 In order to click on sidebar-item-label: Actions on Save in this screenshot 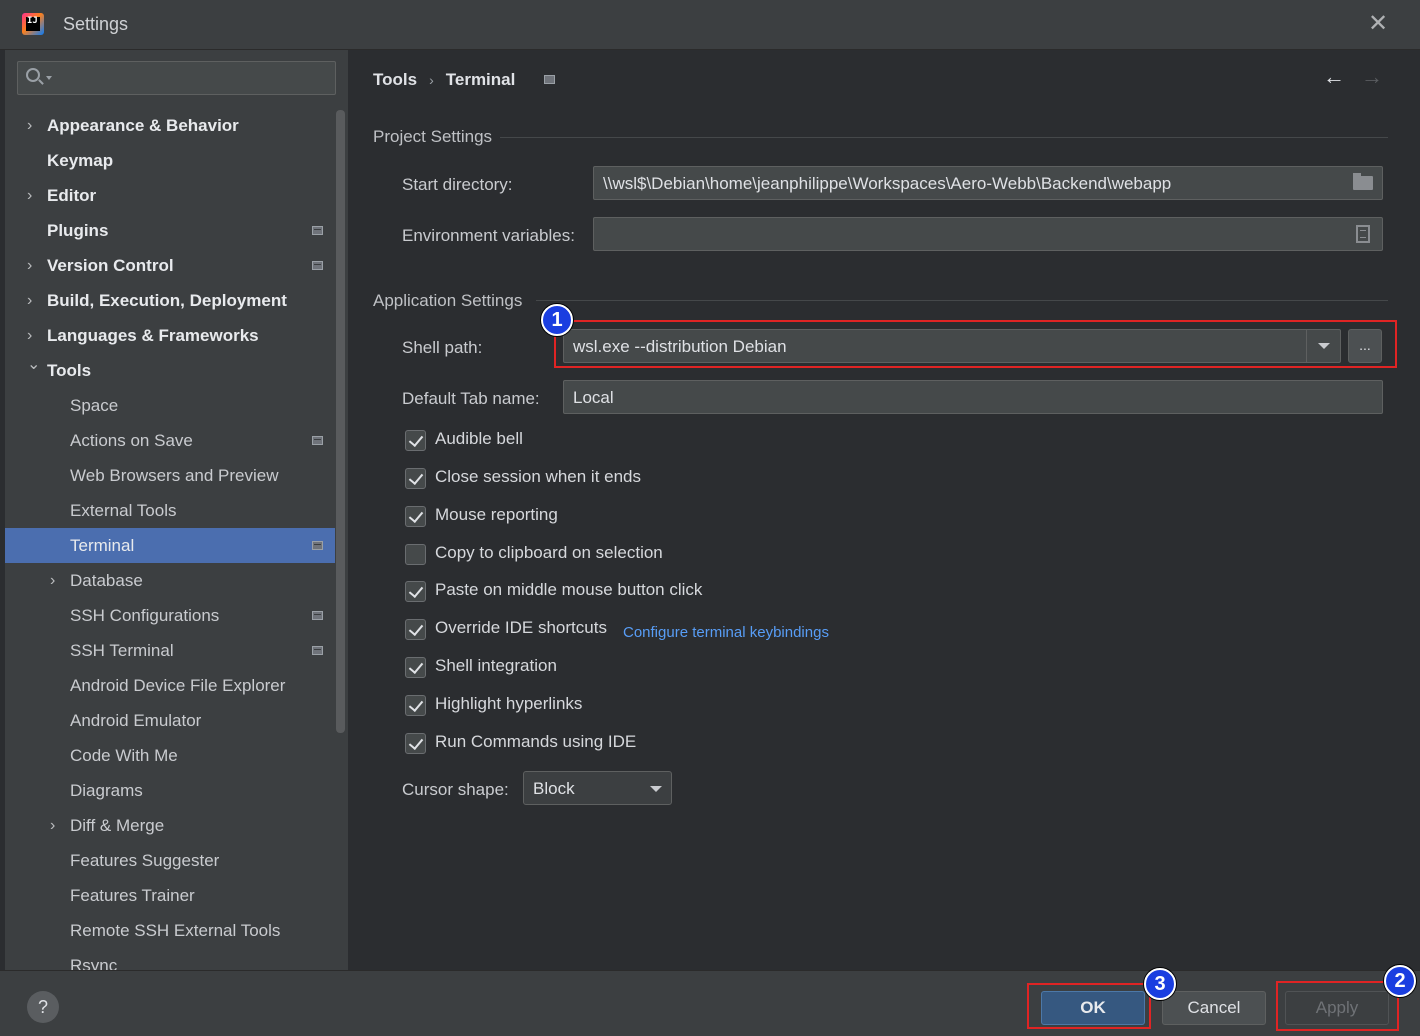, I will do `click(131, 440)`.